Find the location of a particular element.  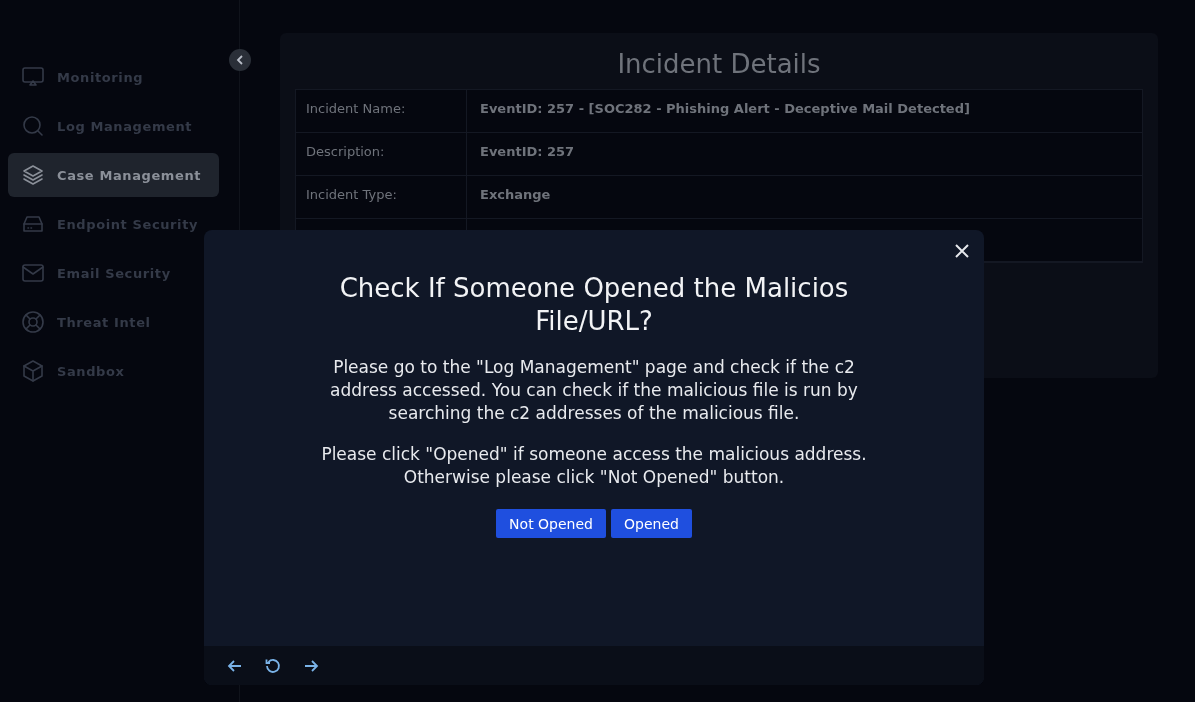

sidebar-item: Threat Intel is located at coordinates (113, 322).